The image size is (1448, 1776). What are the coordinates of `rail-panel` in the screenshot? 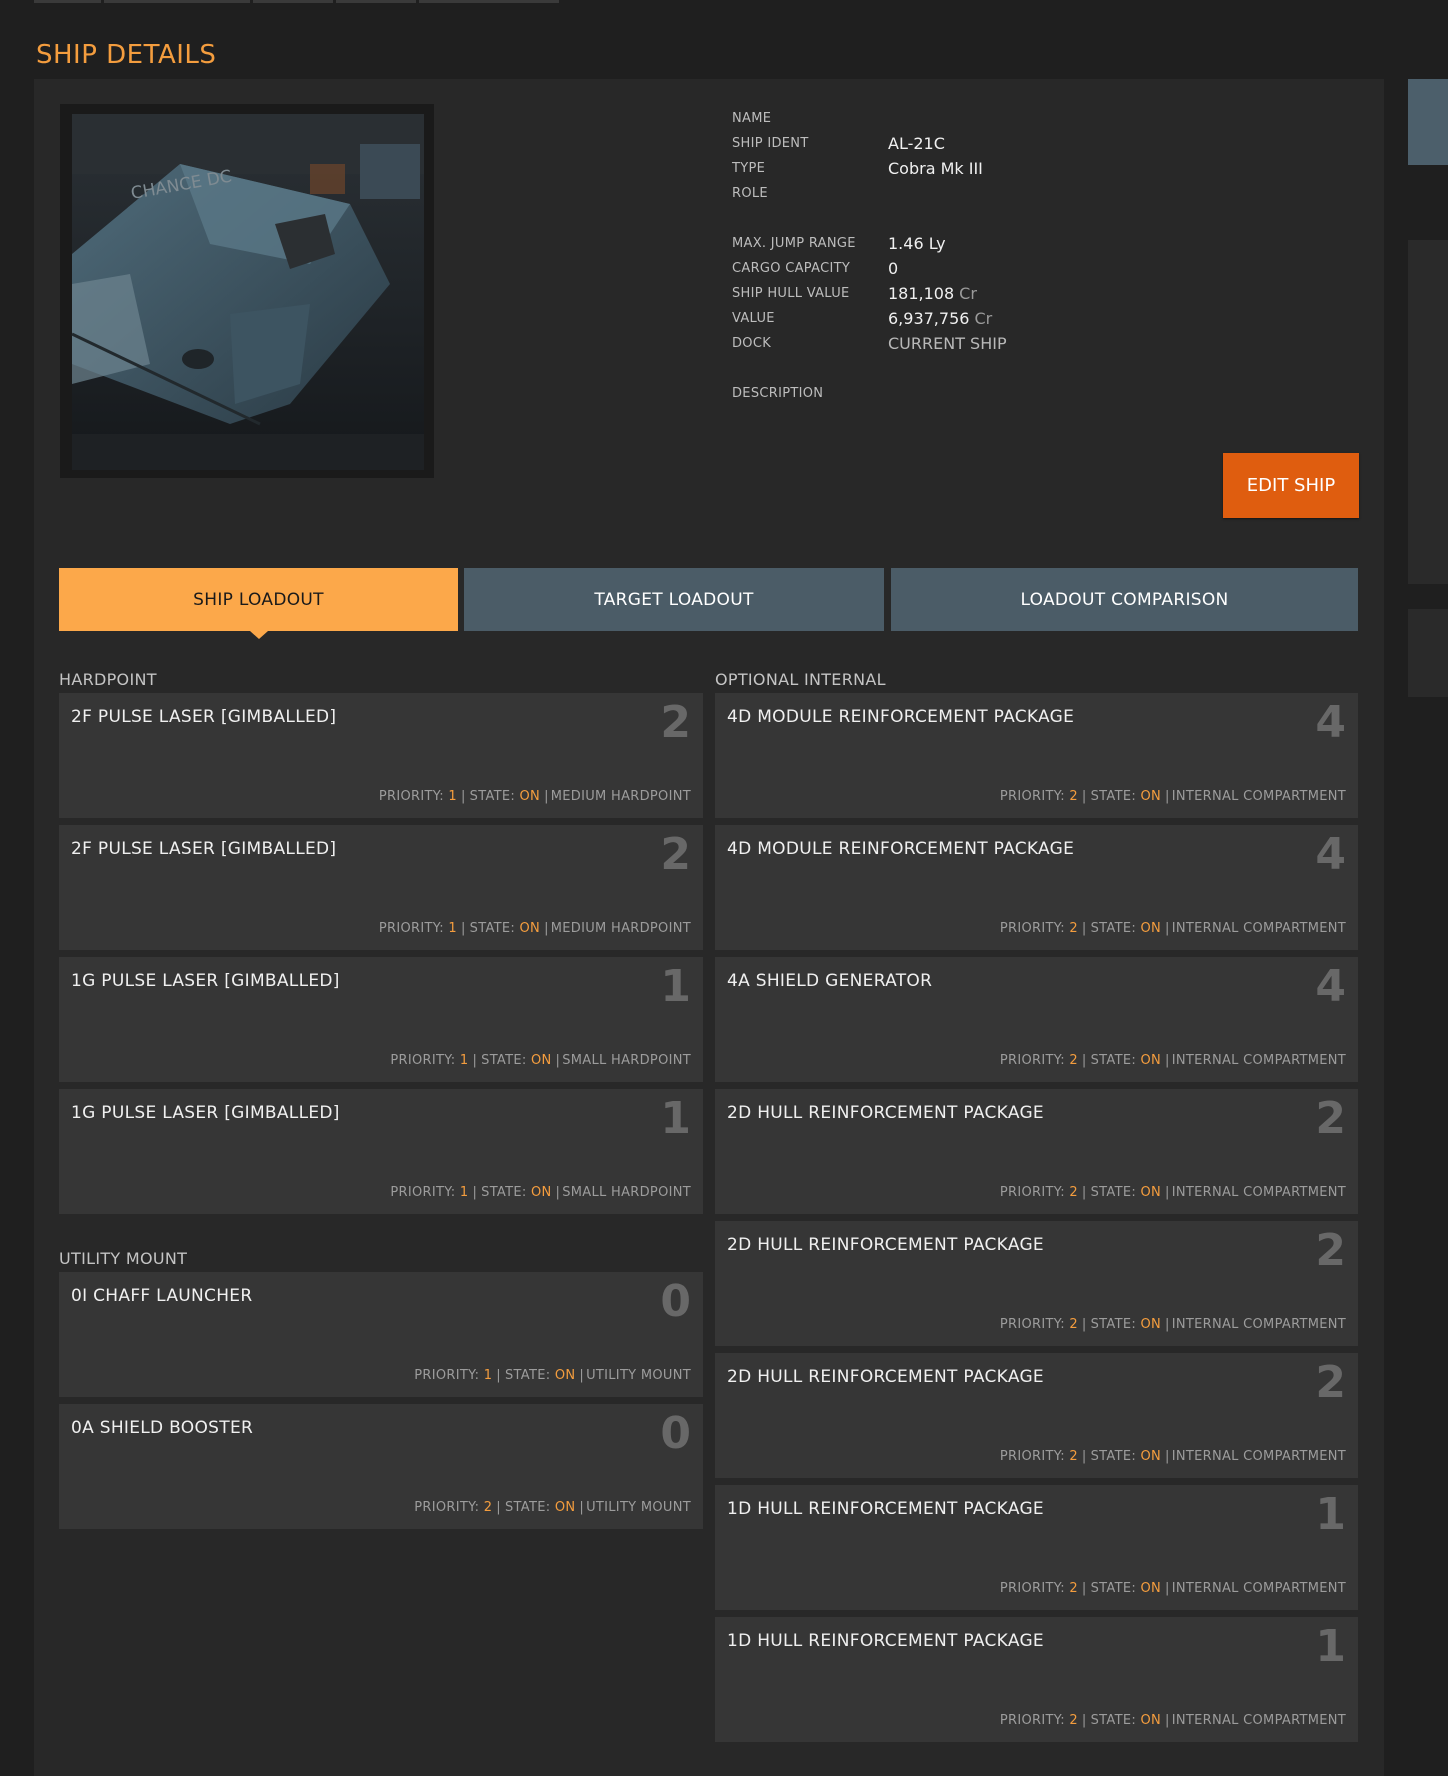 It's located at (1428, 653).